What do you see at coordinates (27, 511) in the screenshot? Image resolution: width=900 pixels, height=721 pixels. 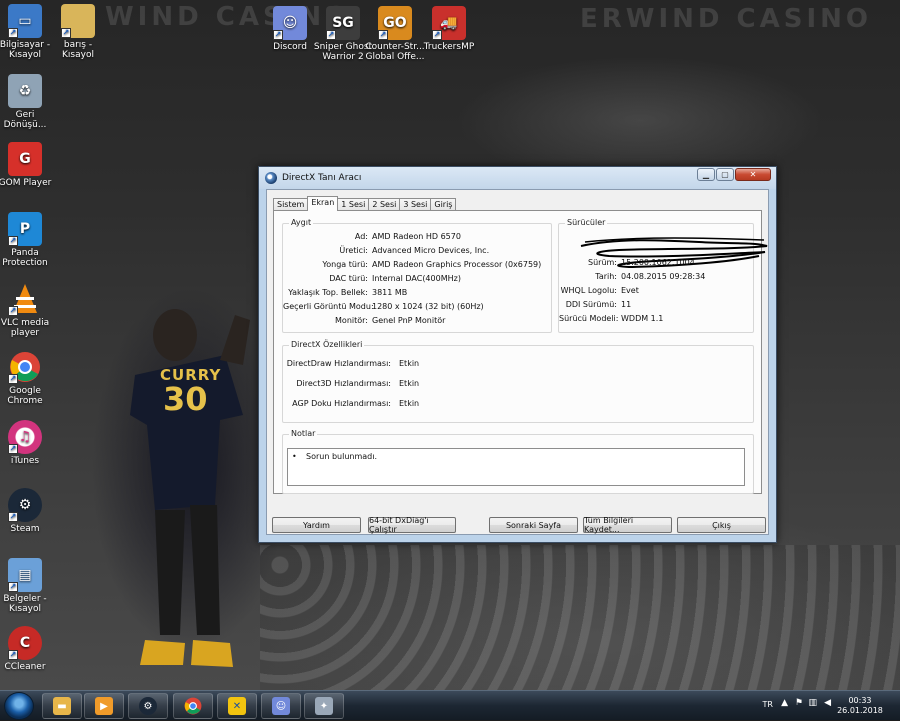 I see `desktop-icon-steam: ⚙ ↗ Steam` at bounding box center [27, 511].